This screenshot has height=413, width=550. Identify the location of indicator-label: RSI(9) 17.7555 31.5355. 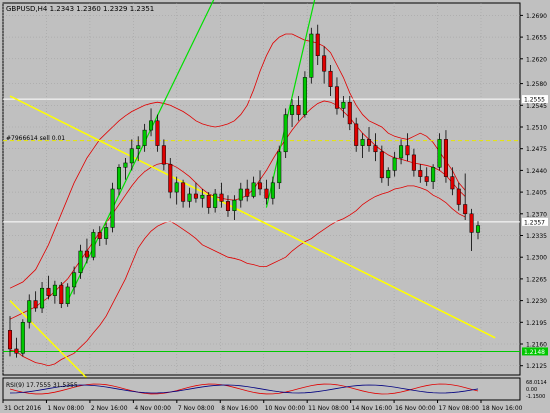
(42, 385).